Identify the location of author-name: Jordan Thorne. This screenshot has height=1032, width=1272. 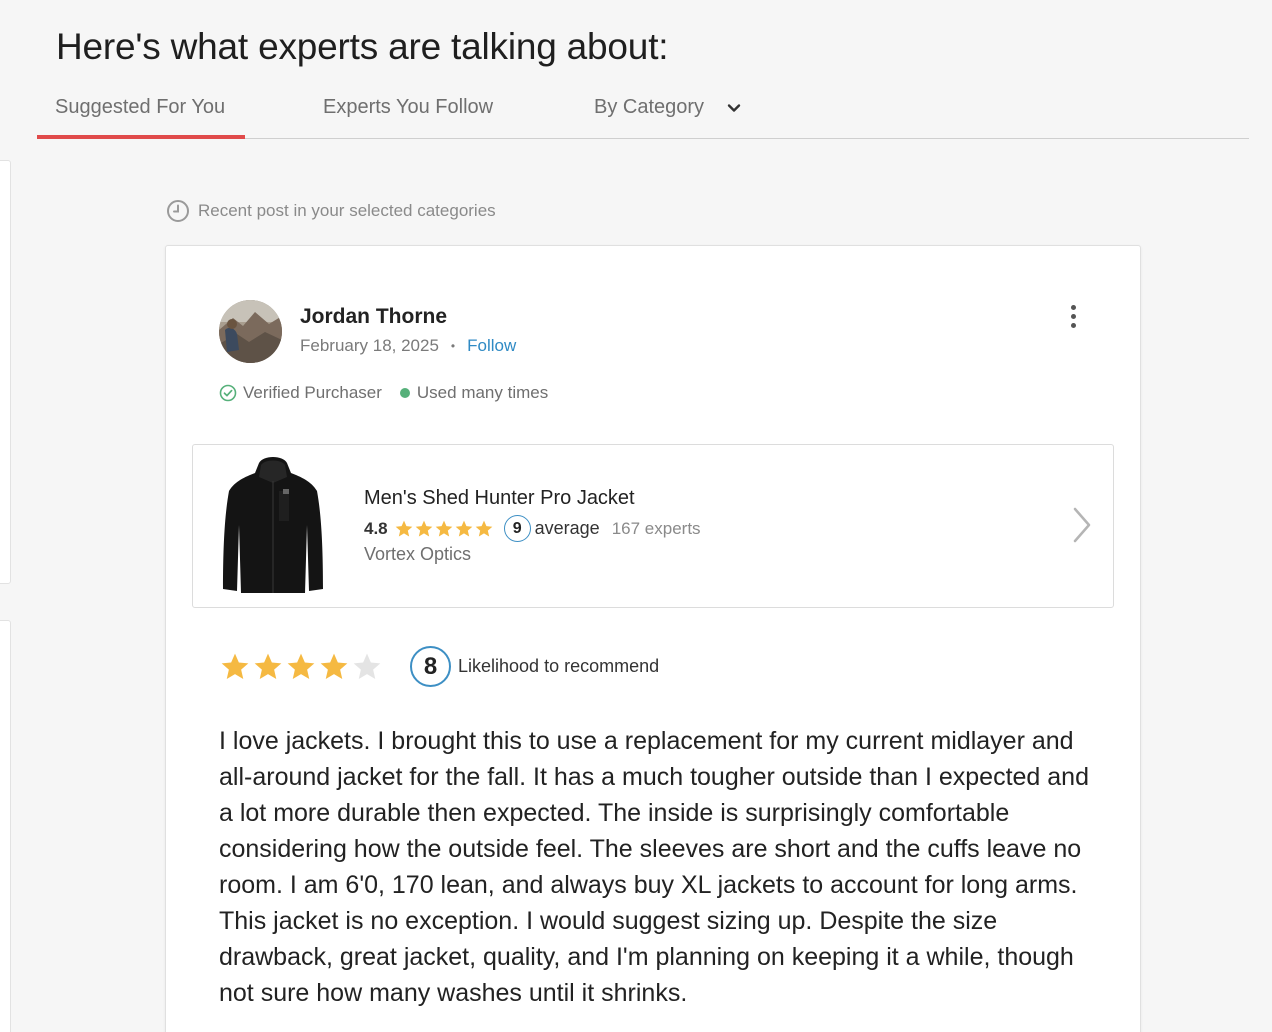
(373, 317).